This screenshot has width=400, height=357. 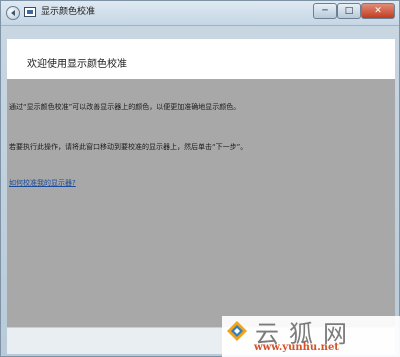 I want to click on yunhu-logo-icon, so click(x=237, y=331).